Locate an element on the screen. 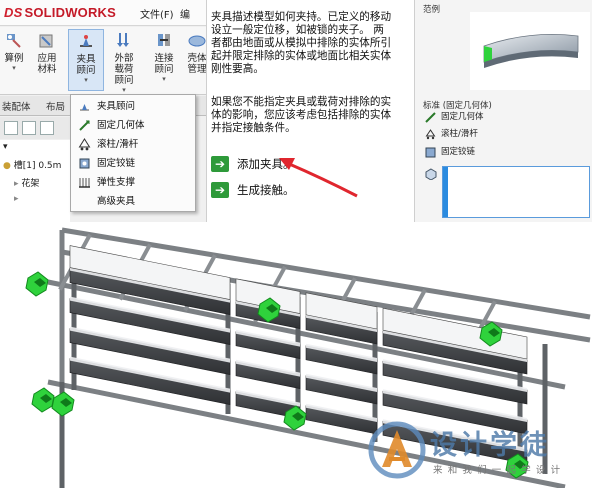 The height and width of the screenshot is (488, 592). fixture-advisor-button: 夹具顾问 ▾ is located at coordinates (86, 60).